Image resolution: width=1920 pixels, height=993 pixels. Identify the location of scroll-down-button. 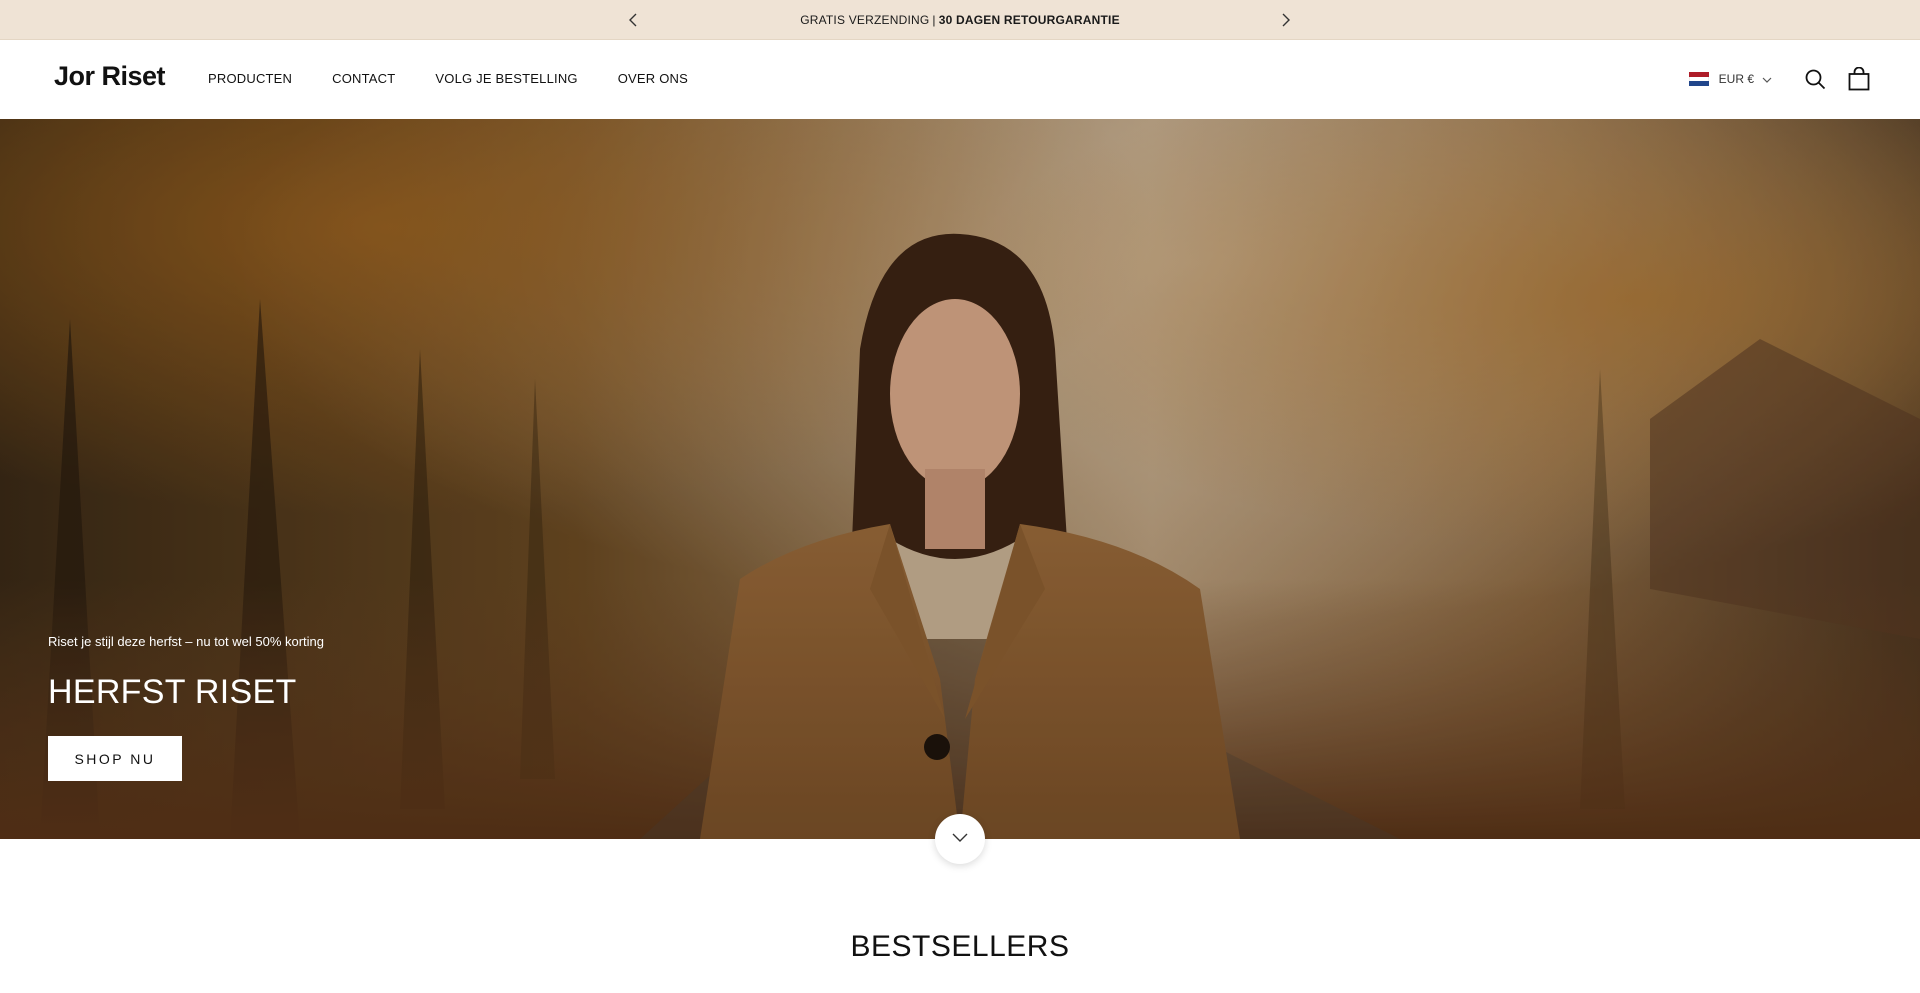
(960, 839).